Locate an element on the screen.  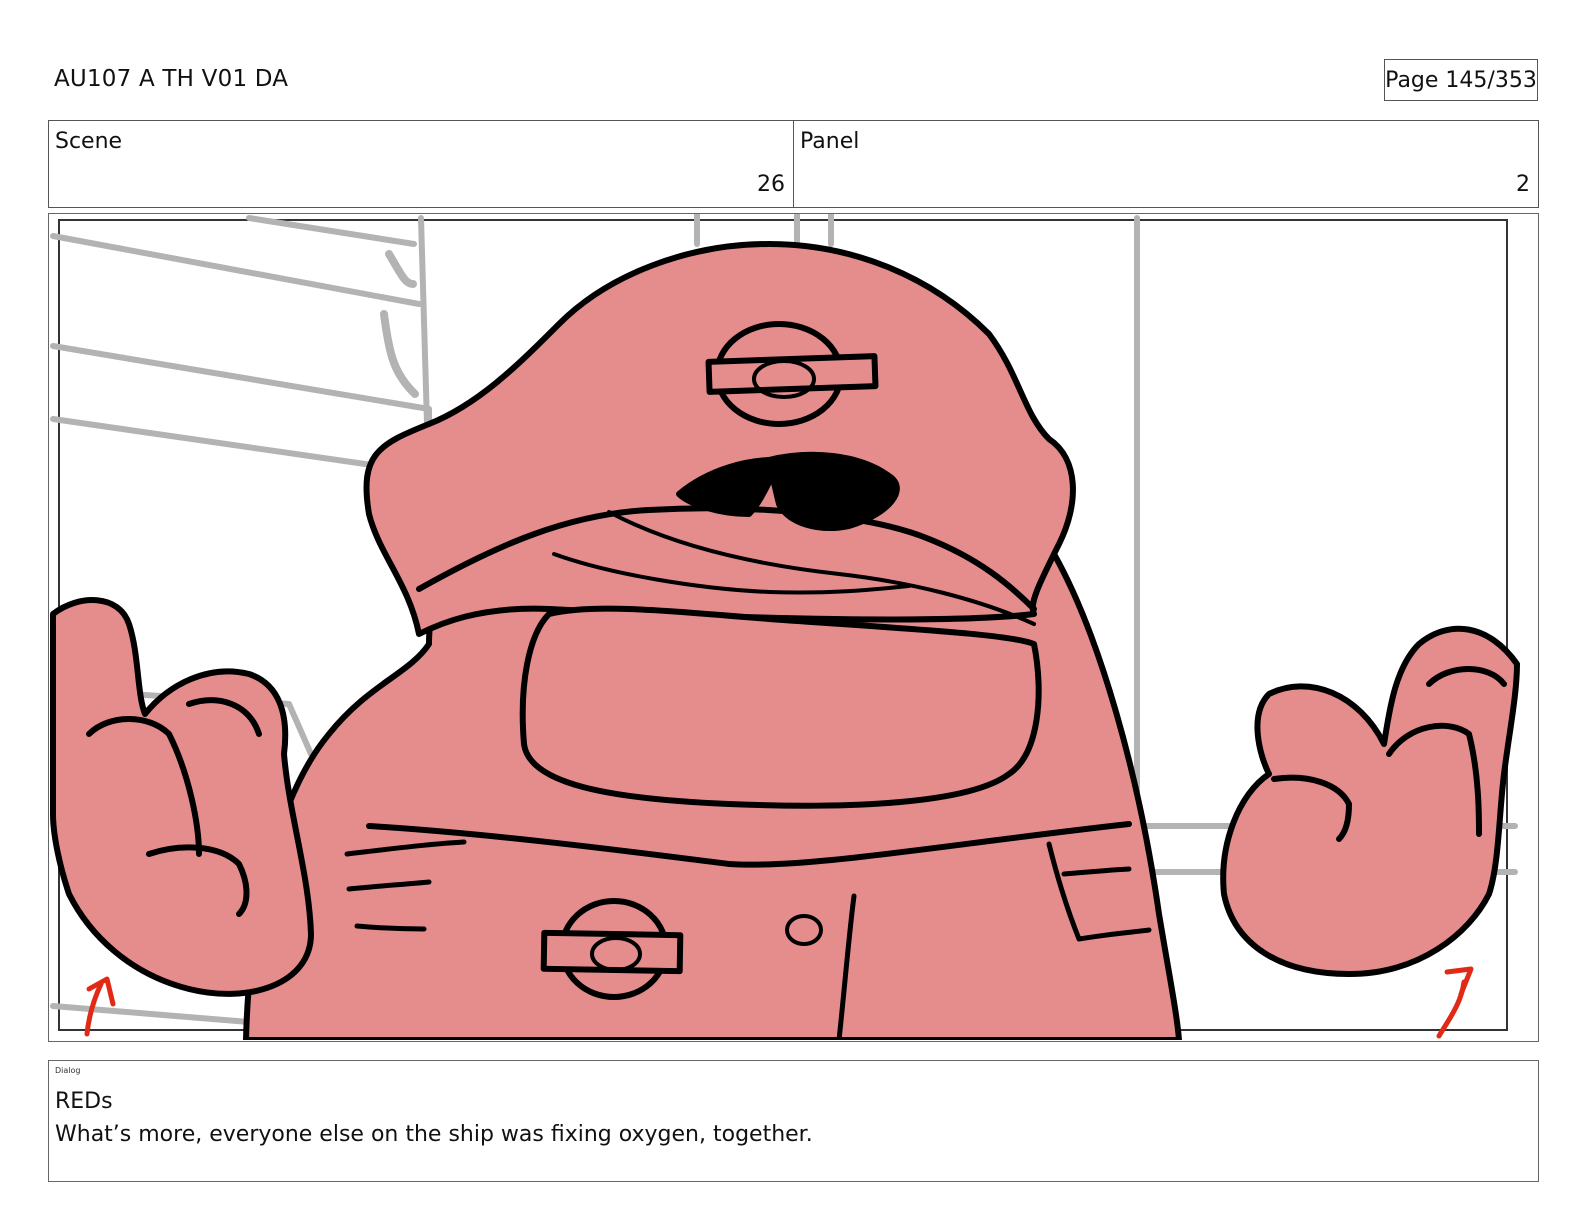
scene-label: Scene is located at coordinates (89, 141).